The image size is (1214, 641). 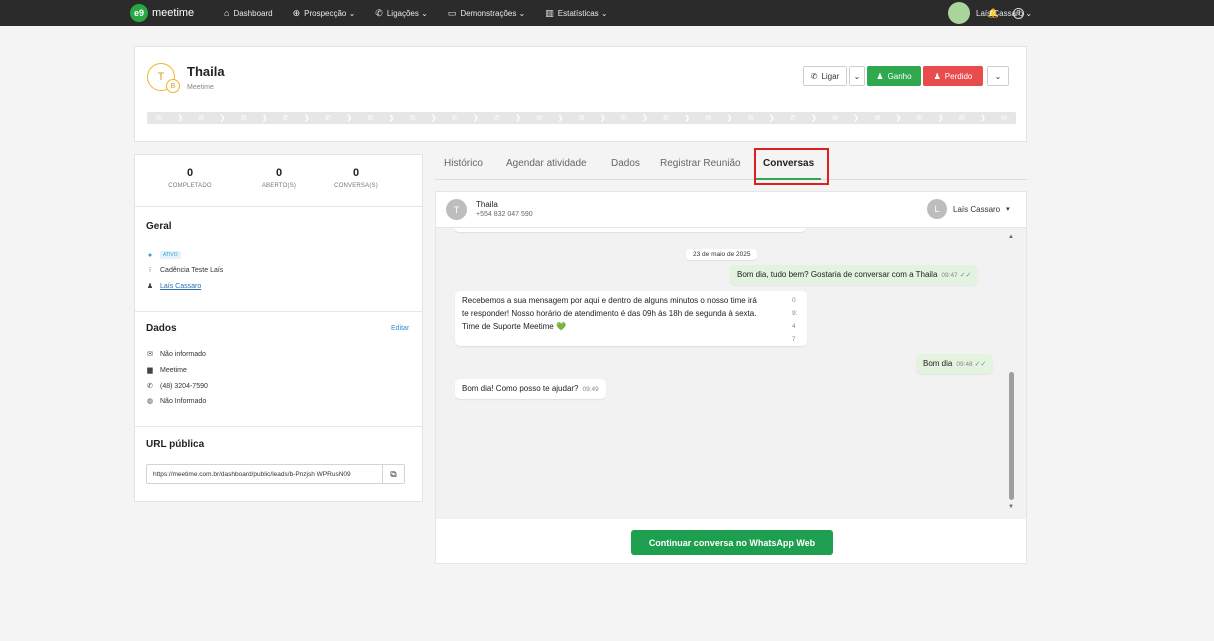 What do you see at coordinates (625, 163) in the screenshot?
I see `tab-dados: Dados` at bounding box center [625, 163].